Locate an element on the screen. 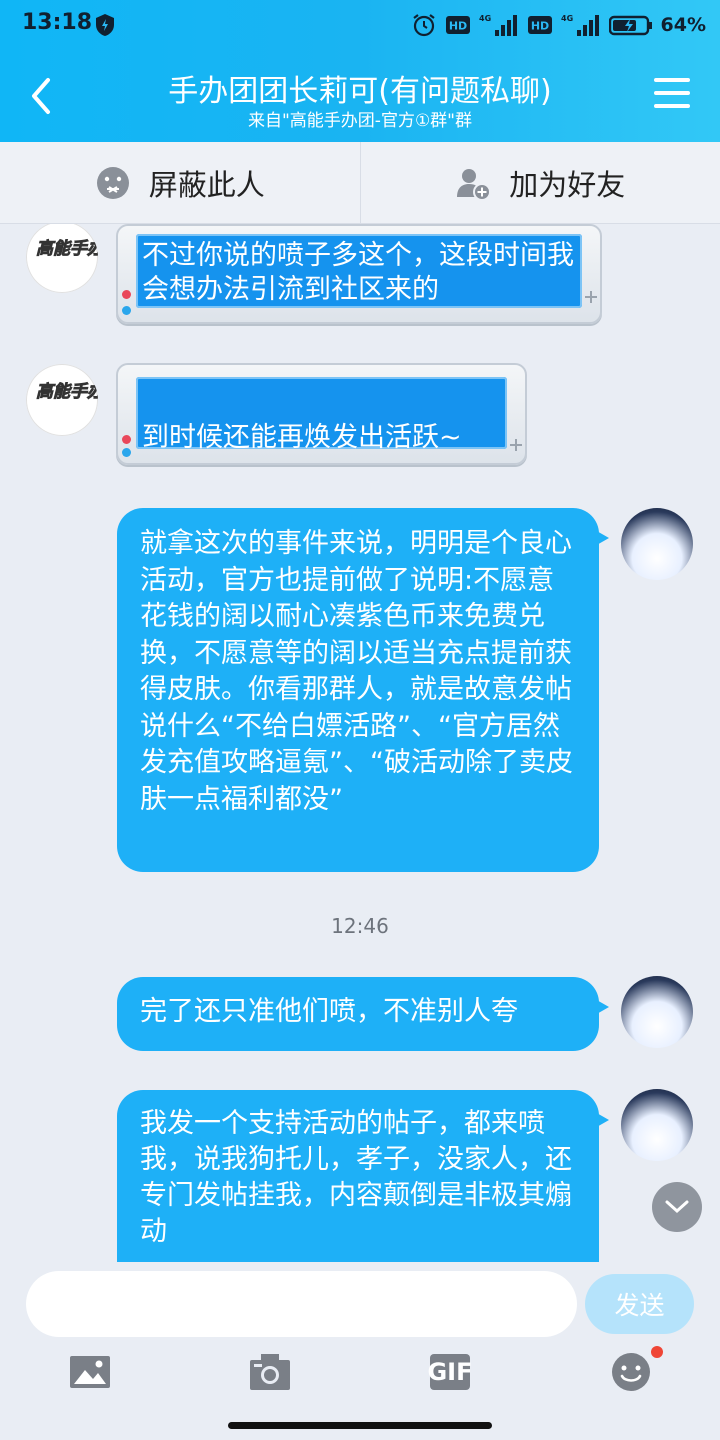 Image resolution: width=720 pixels, height=1440 pixels. status-bar: 13:18 HD 4G HD 4G 64% is located at coordinates (360, 25).